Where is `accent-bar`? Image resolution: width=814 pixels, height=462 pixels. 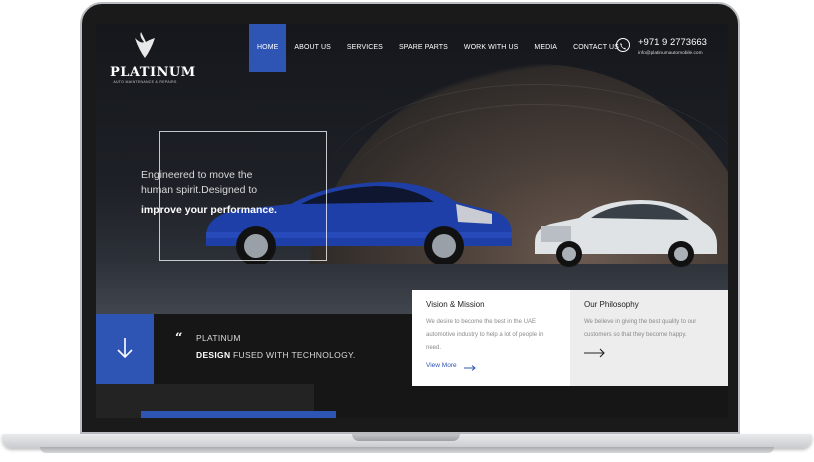 accent-bar is located at coordinates (238, 414).